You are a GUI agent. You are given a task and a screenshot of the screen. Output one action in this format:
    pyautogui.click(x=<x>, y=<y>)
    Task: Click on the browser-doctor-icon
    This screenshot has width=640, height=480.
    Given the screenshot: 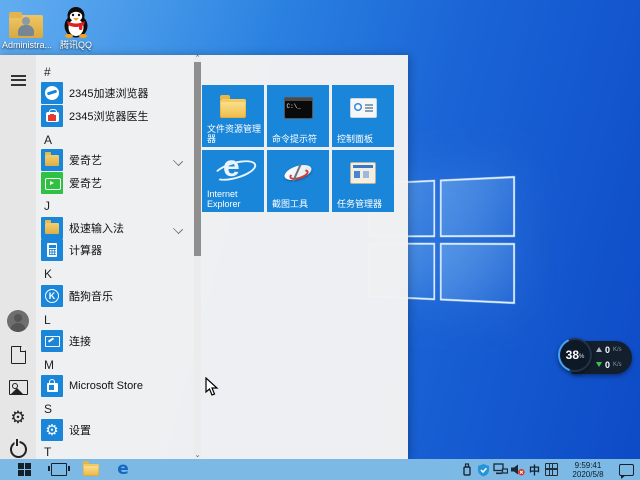 What is the action you would take?
    pyautogui.click(x=52, y=116)
    